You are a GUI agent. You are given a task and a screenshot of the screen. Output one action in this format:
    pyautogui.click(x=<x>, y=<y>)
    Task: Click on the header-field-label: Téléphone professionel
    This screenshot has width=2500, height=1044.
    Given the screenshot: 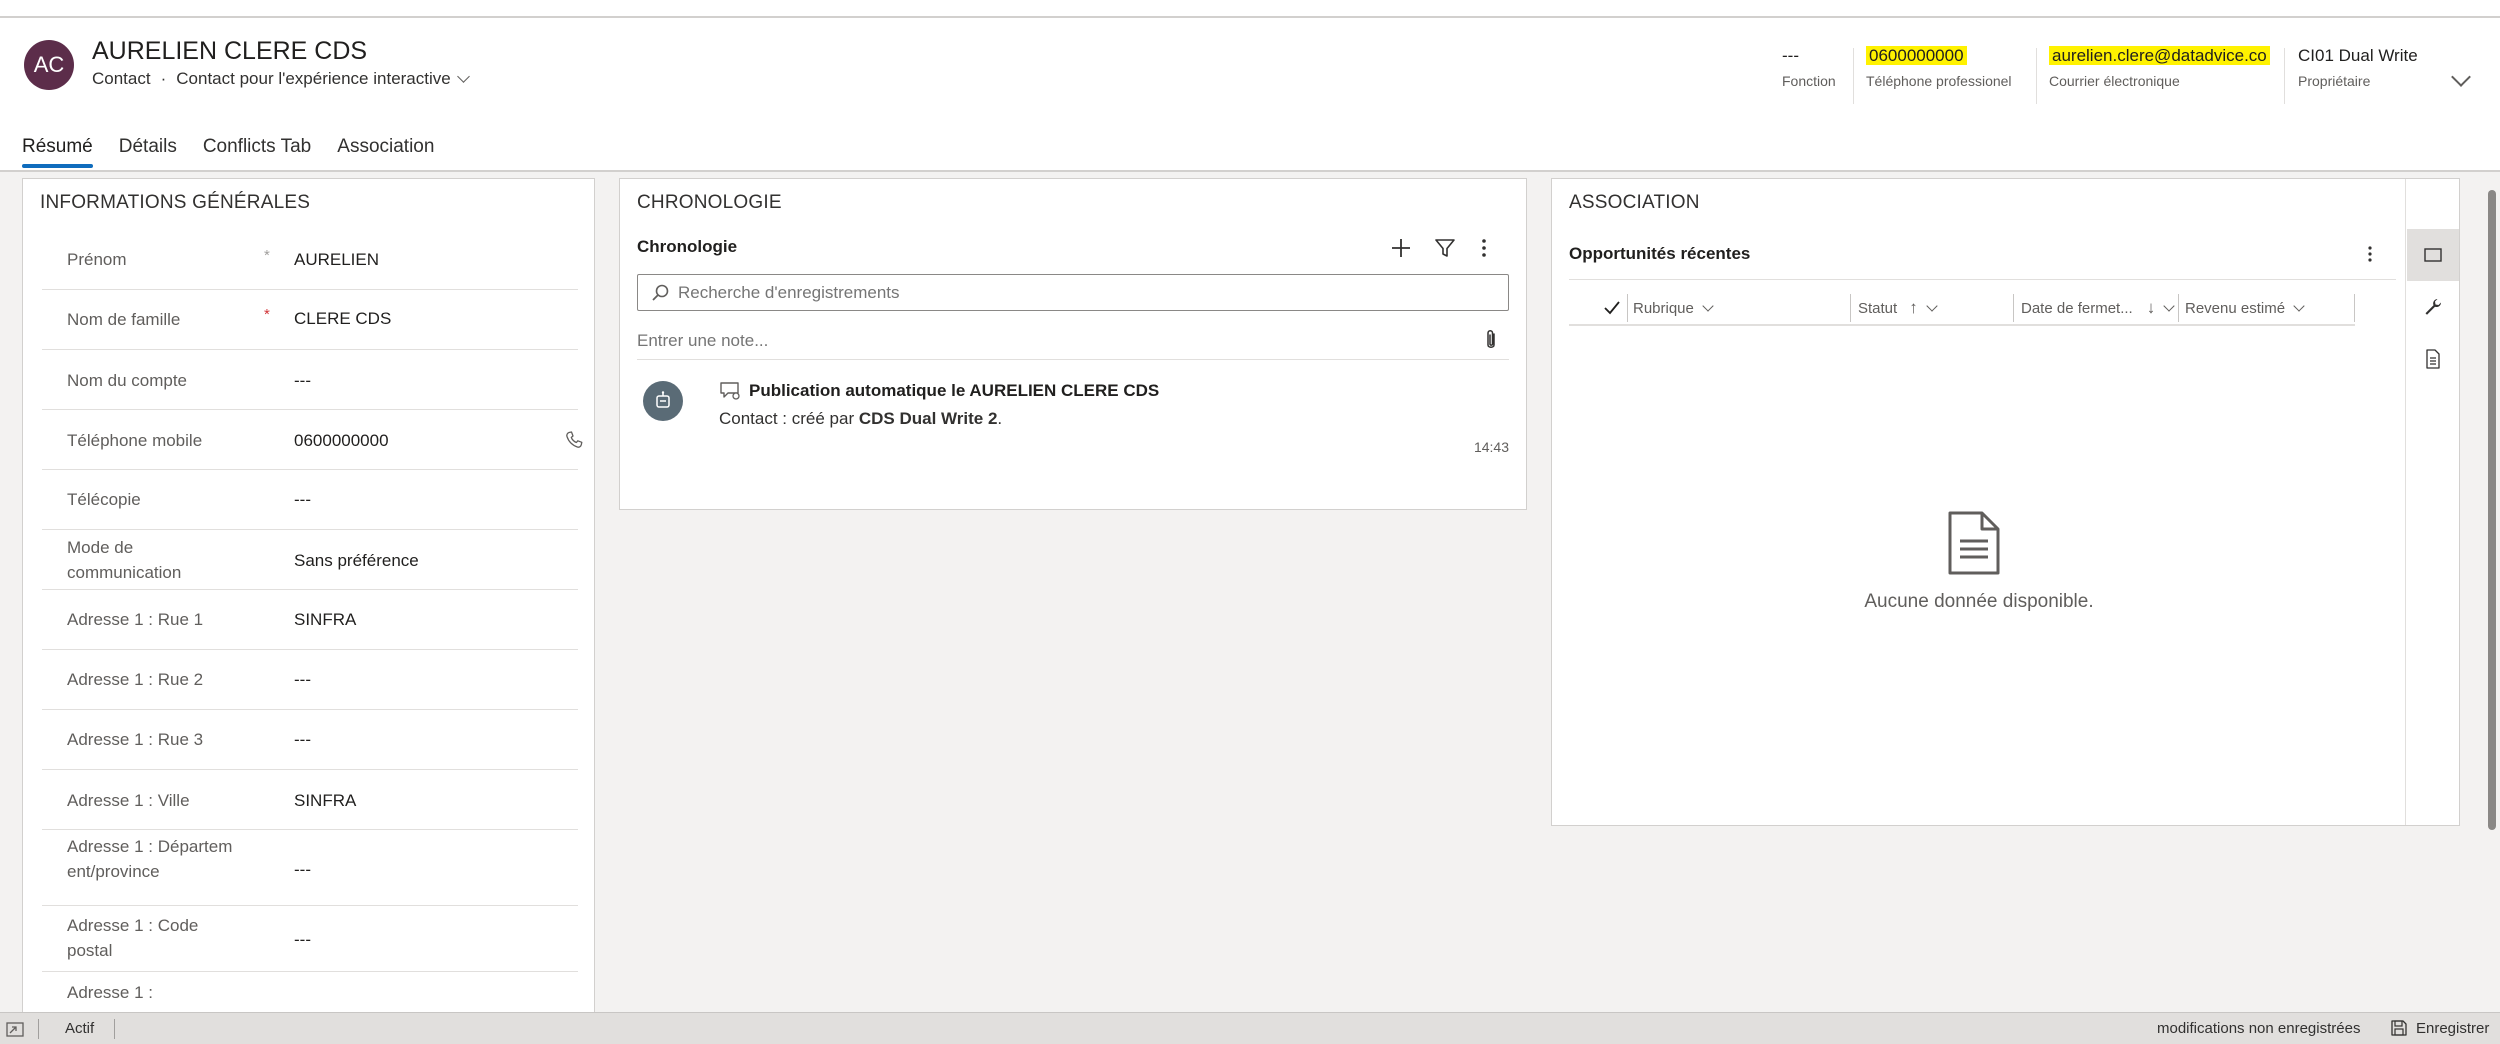 What is the action you would take?
    pyautogui.click(x=1939, y=81)
    